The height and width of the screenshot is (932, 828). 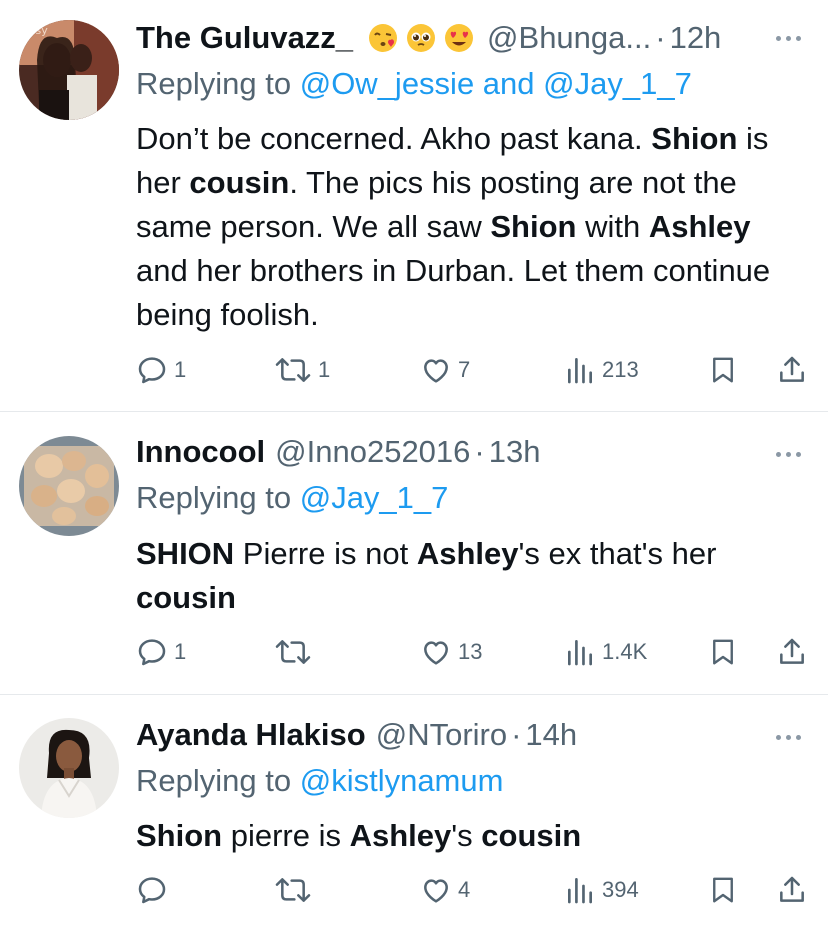 What do you see at coordinates (69, 70) in the screenshot?
I see `avatar: essy` at bounding box center [69, 70].